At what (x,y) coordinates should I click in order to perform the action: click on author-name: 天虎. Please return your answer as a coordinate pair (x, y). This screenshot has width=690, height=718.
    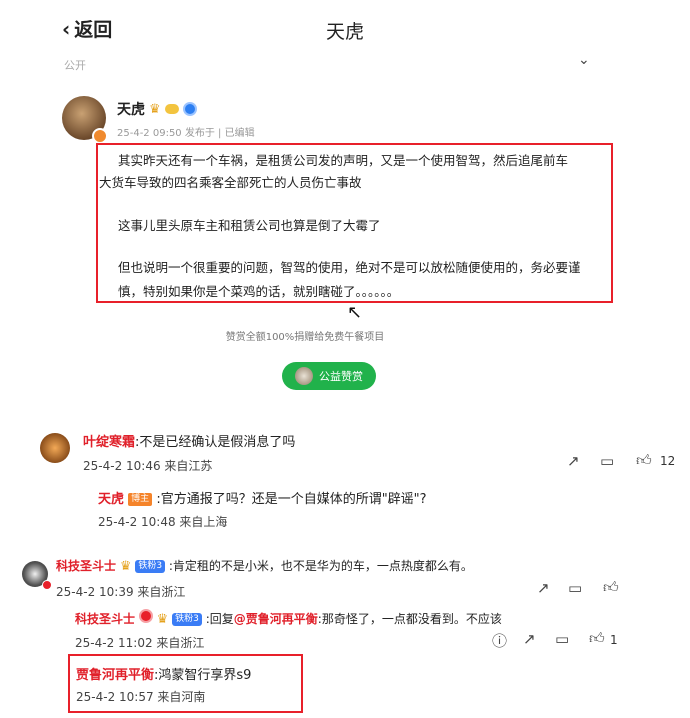
    Looking at the image, I should click on (131, 110).